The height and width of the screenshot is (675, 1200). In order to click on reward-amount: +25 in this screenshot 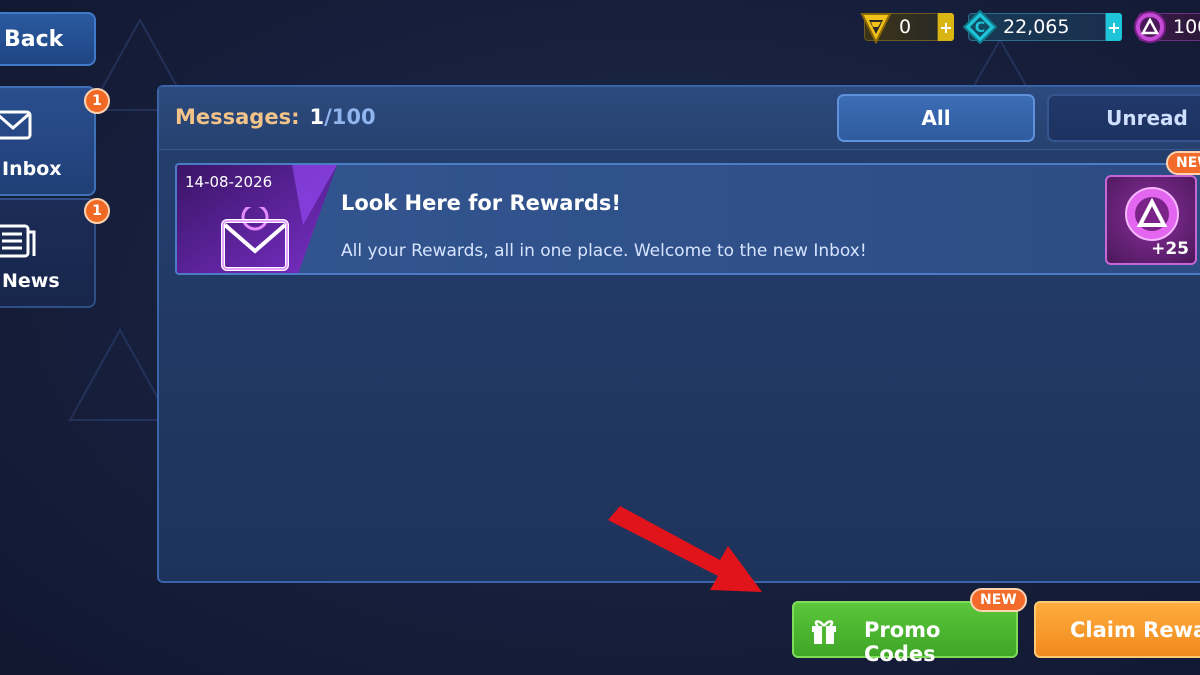, I will do `click(1170, 249)`.